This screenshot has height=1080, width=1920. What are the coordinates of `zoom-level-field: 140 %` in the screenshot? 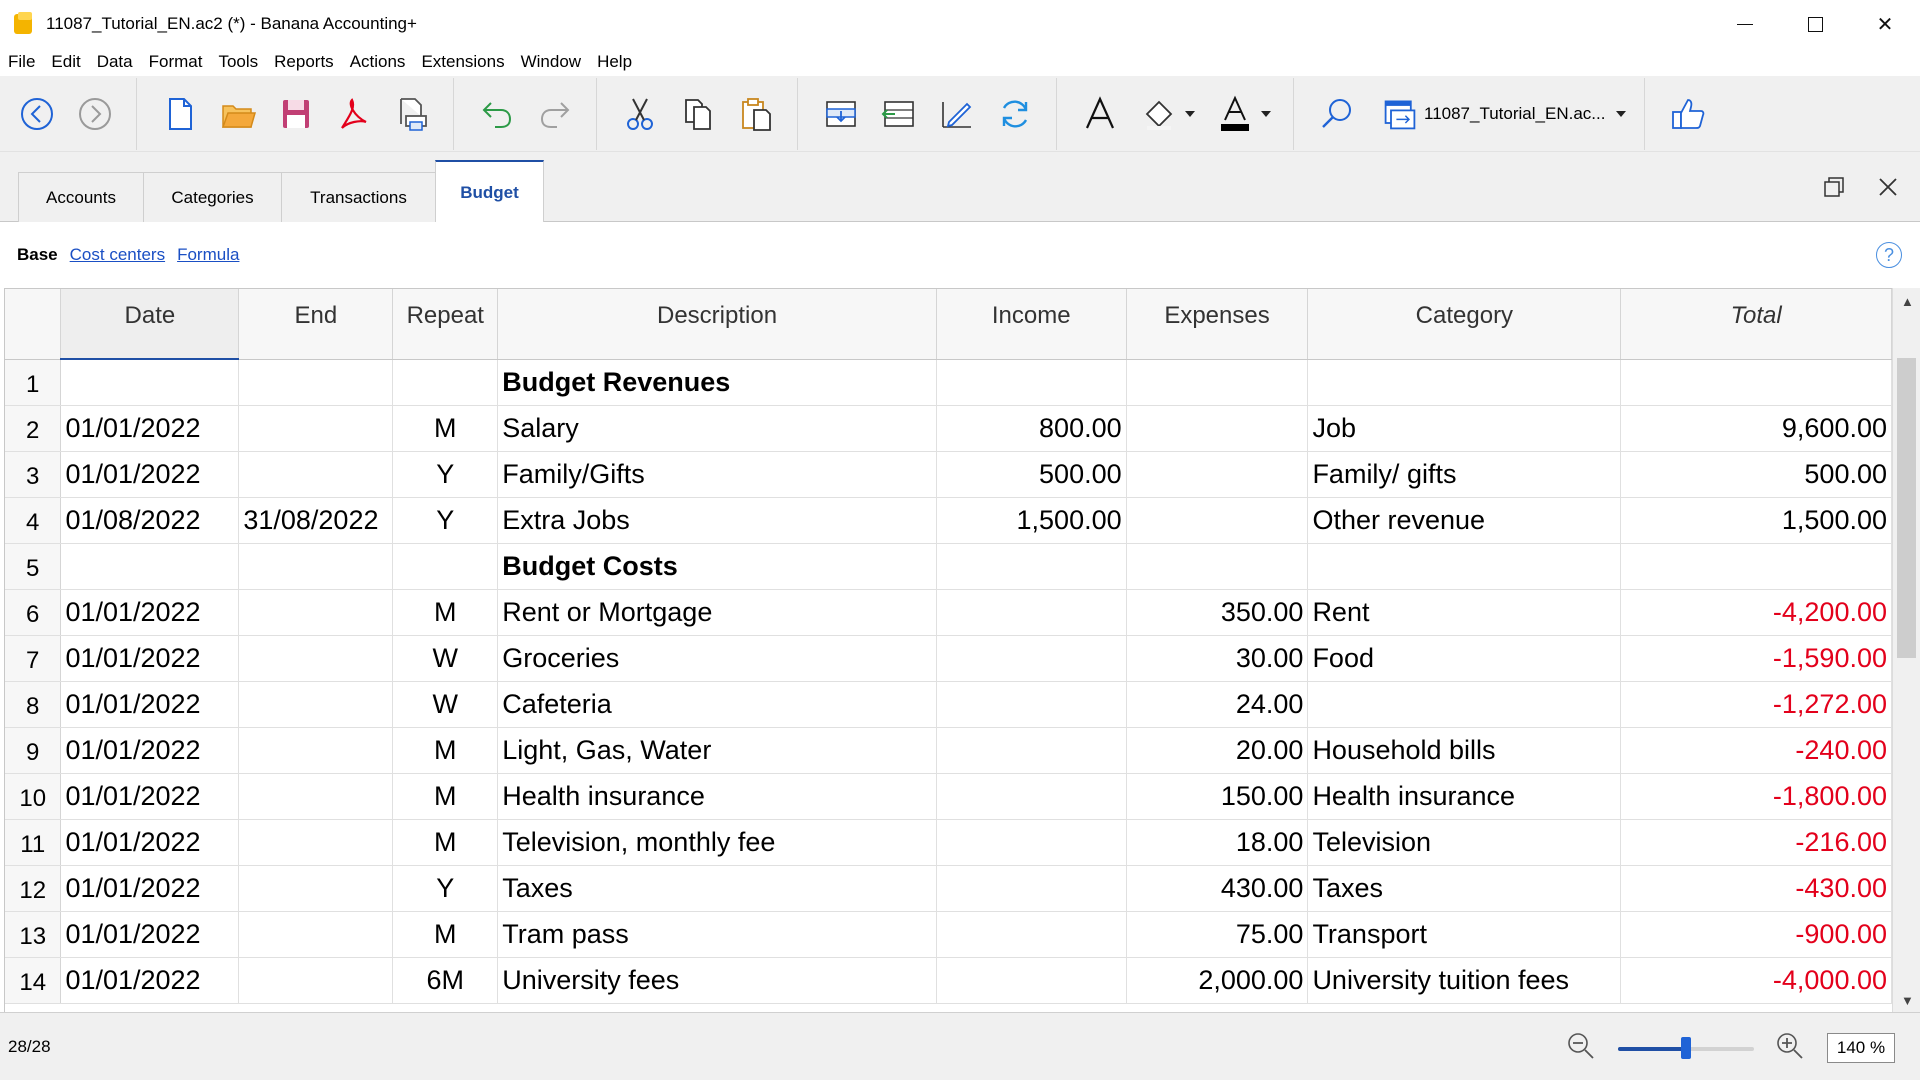 It's located at (1861, 1048).